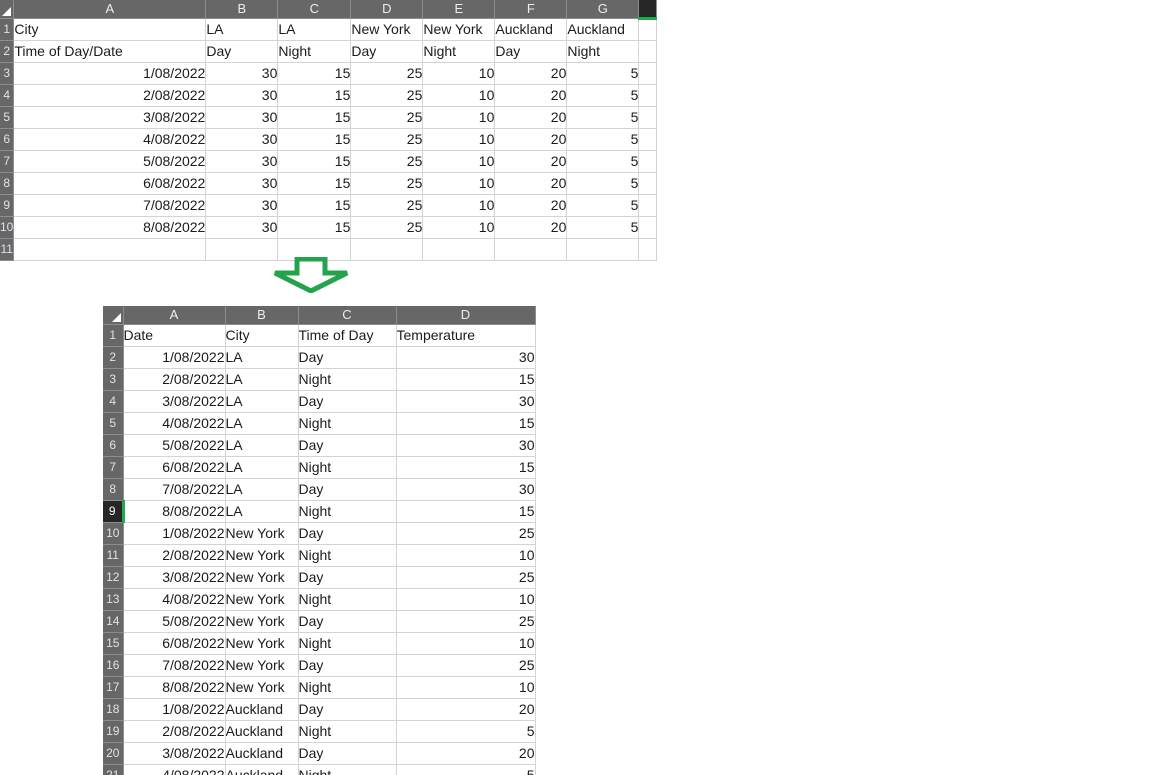 The height and width of the screenshot is (775, 1169). What do you see at coordinates (113, 643) in the screenshot?
I see `row-header-15: 15` at bounding box center [113, 643].